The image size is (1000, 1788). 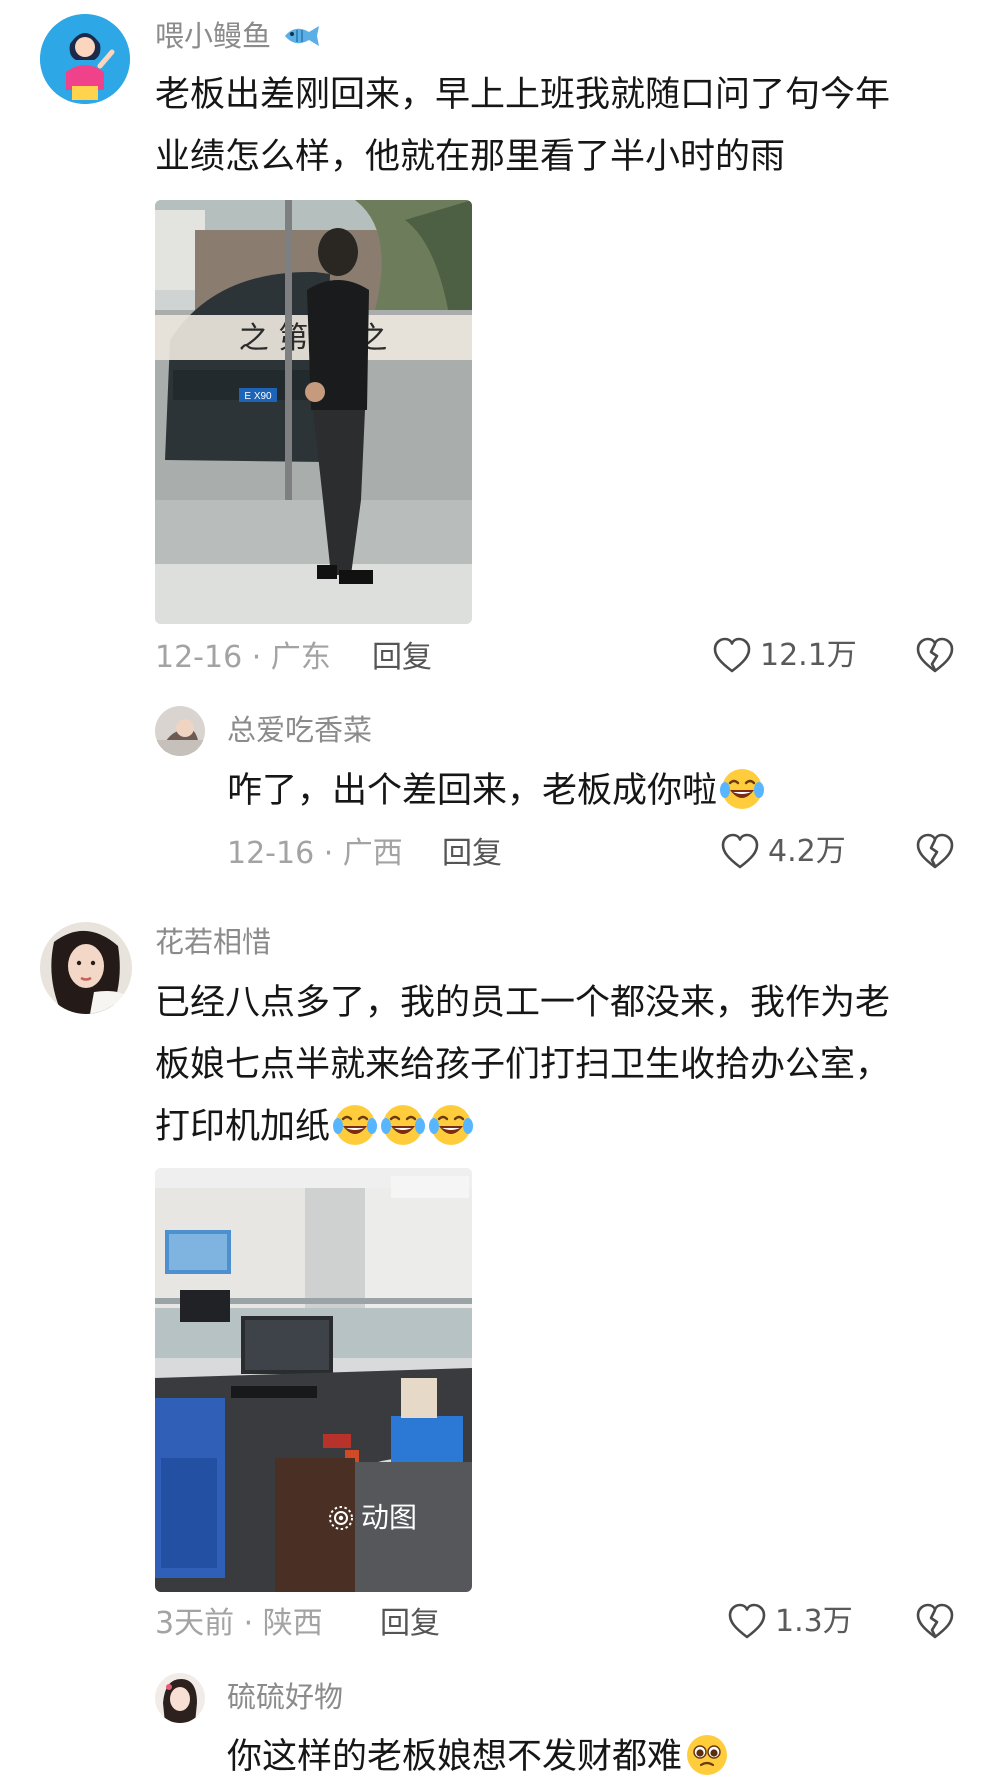 What do you see at coordinates (213, 942) in the screenshot?
I see `comment-username: 花若相惜` at bounding box center [213, 942].